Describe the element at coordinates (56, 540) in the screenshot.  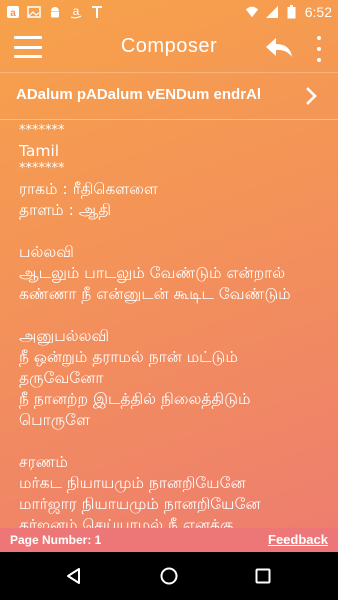
I see `page-number: Page Number: 1` at that location.